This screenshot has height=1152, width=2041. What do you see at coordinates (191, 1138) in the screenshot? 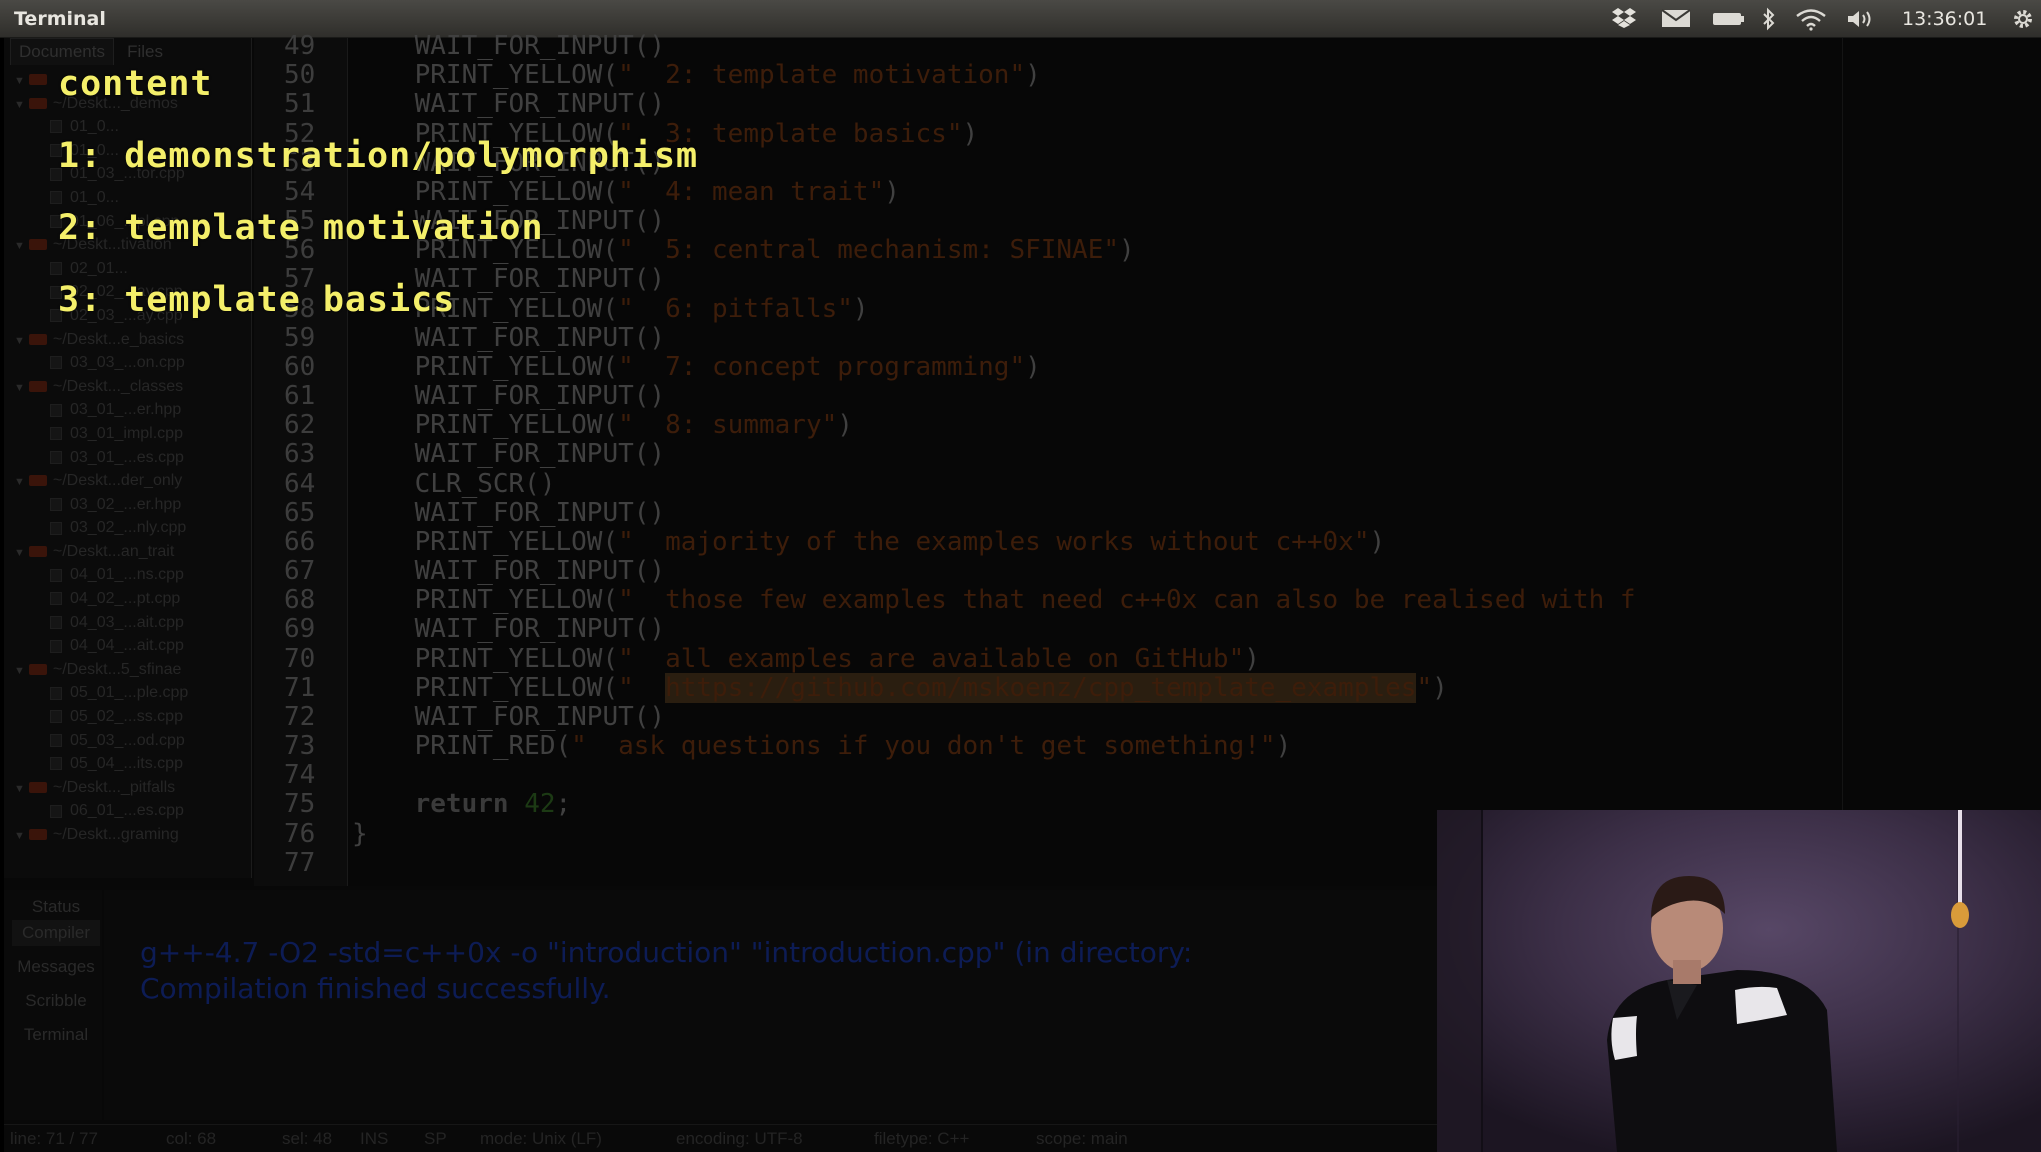
I see `status-col: col: 68` at bounding box center [191, 1138].